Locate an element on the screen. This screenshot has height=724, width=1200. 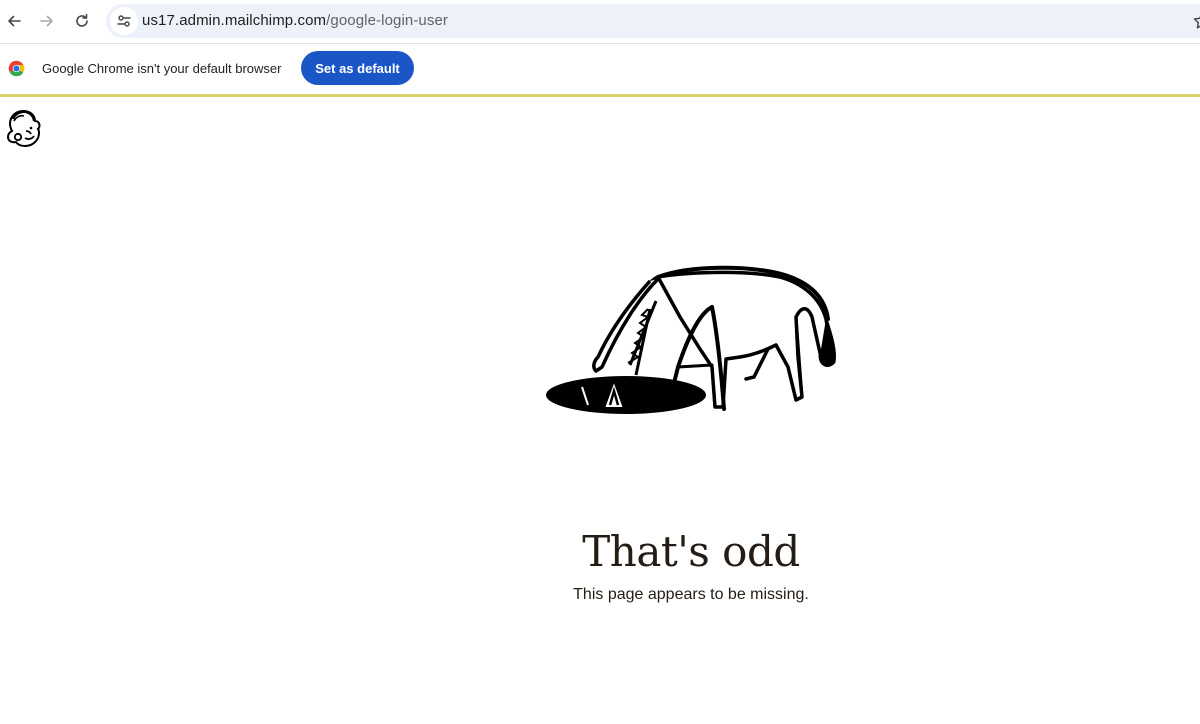
reload-icon is located at coordinates (82, 20).